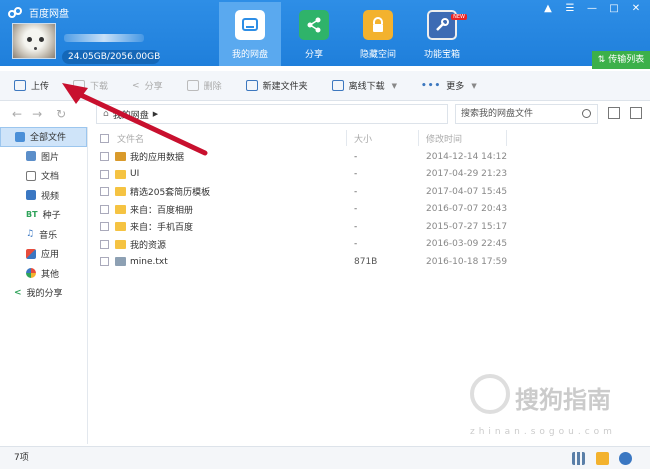  Describe the element at coordinates (50, 274) in the screenshot. I see `sidebar-item-label: 其他` at that location.